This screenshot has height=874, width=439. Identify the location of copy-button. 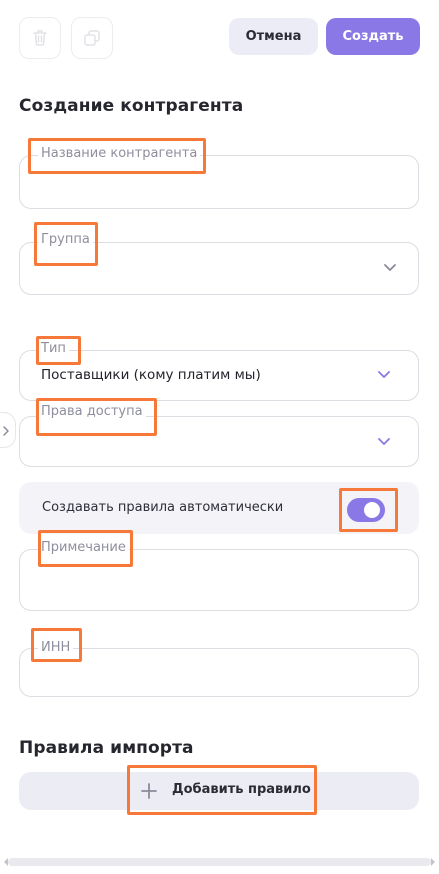
(92, 38).